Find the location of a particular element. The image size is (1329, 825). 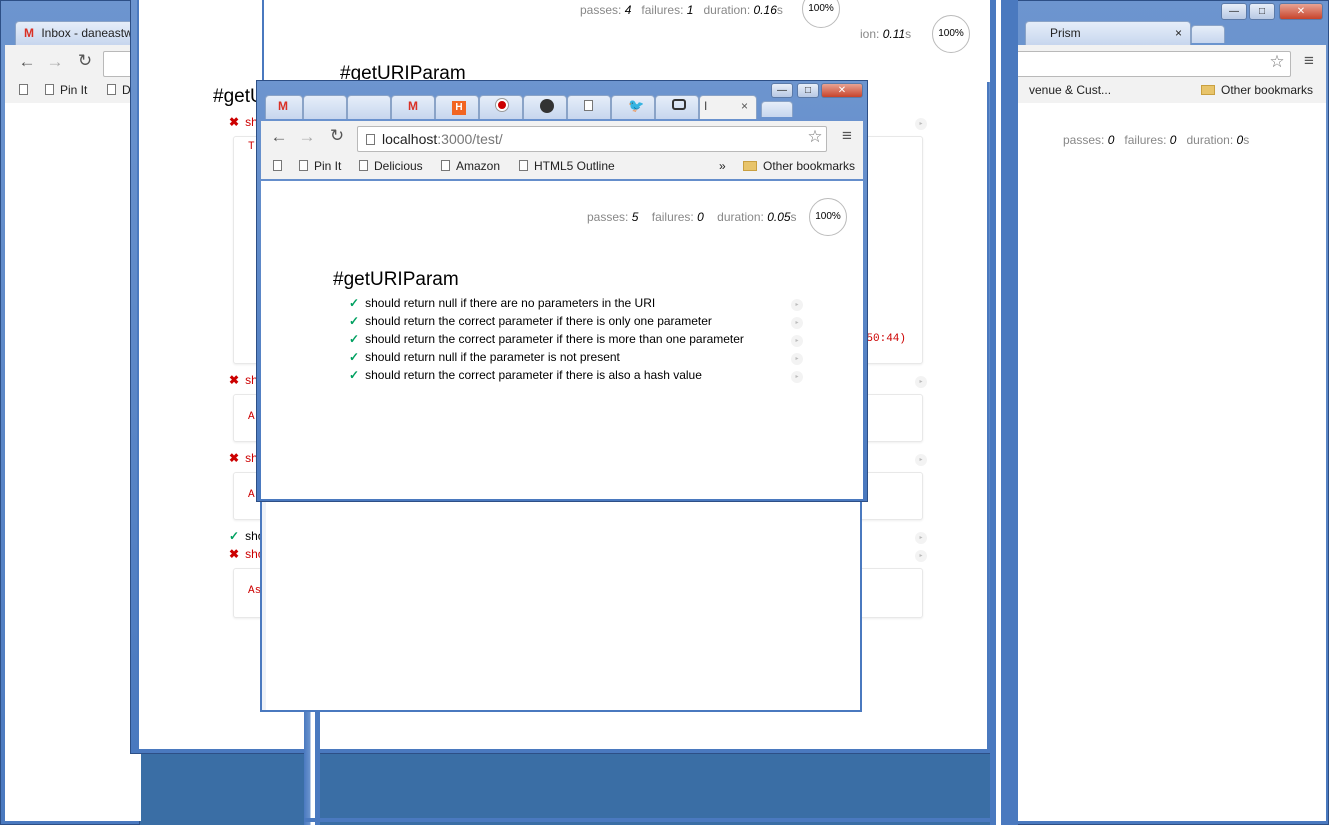

bookmark-d: D is located at coordinates (119, 90).